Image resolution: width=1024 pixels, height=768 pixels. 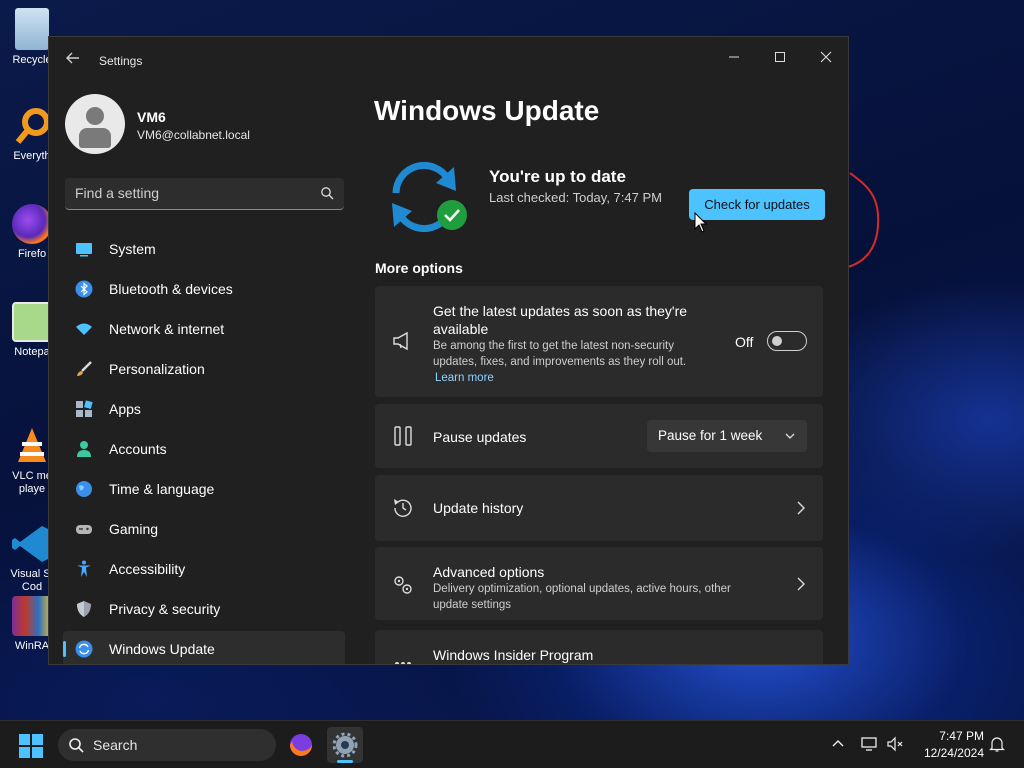 I want to click on notification-bell-icon, so click(x=997, y=744).